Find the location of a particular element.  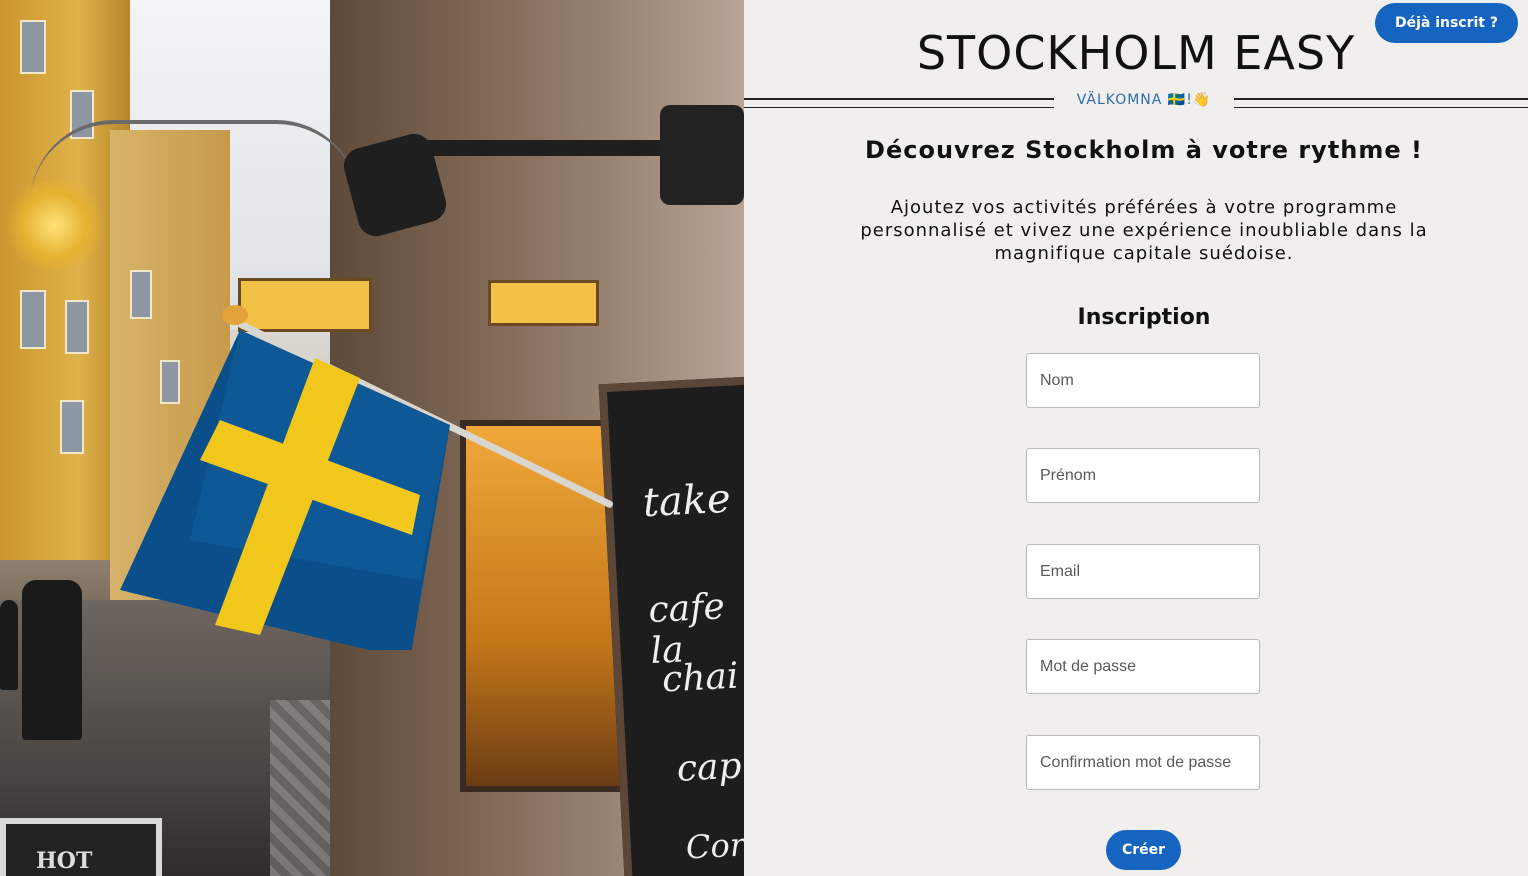

email-field is located at coordinates (1143, 571).